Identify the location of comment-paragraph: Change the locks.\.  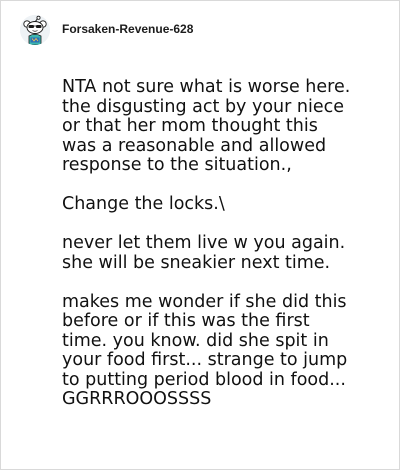
(143, 204).